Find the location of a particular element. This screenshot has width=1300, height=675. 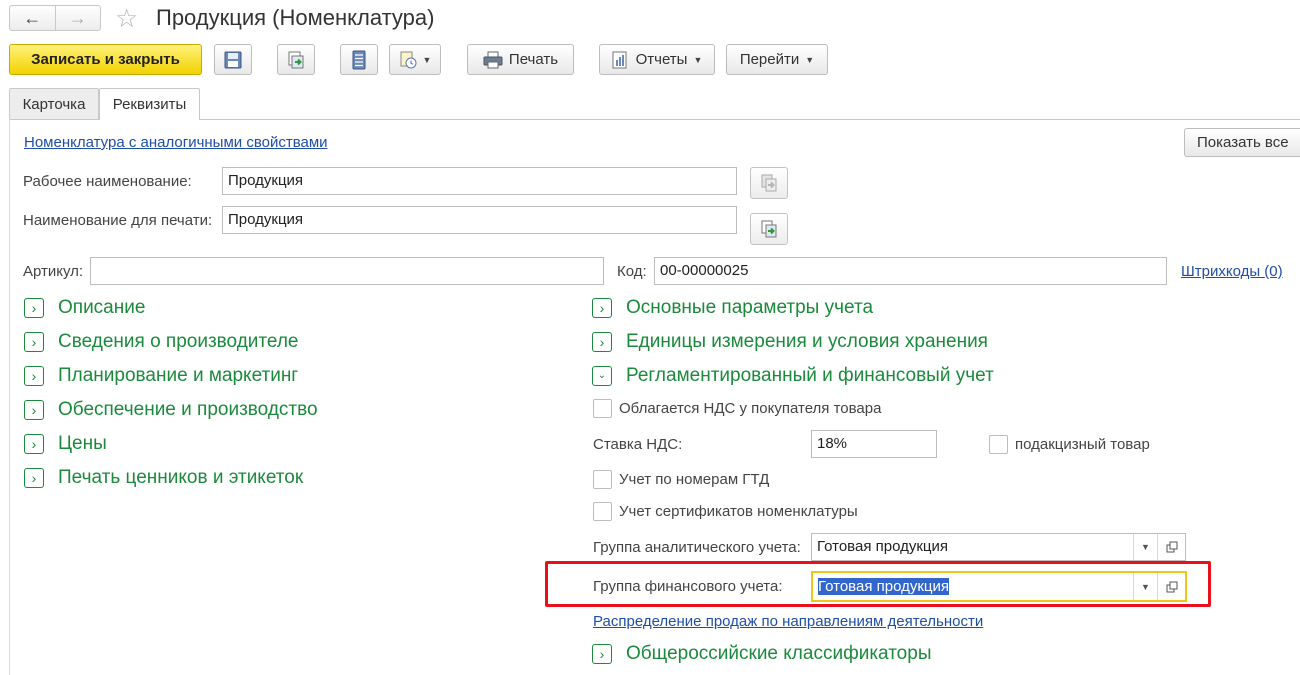

tab-card: Карточка is located at coordinates (54, 103).